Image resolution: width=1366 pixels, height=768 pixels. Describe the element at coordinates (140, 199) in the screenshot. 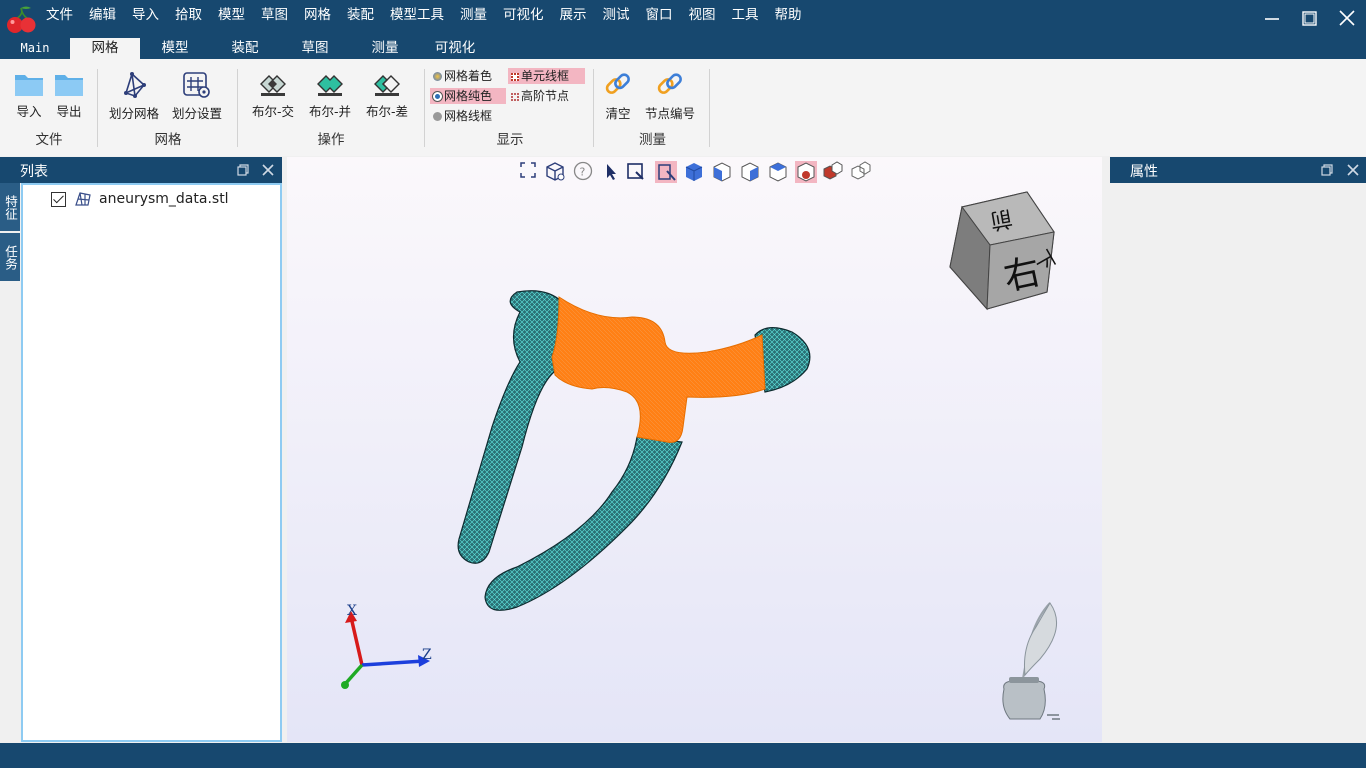

I see `tree-item: aneurysm_data.stl` at that location.